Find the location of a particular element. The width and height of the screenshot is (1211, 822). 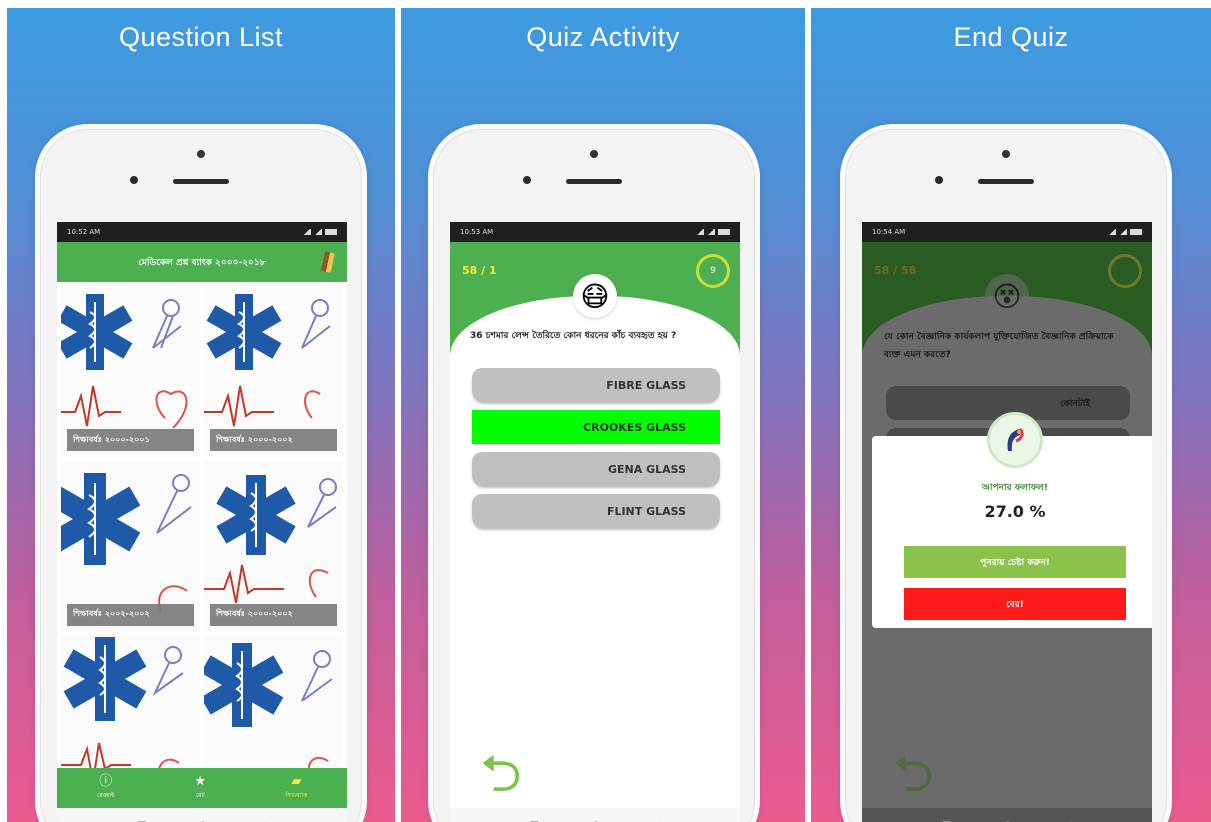

result-title: আপনার ফলাফল! is located at coordinates (1015, 488).